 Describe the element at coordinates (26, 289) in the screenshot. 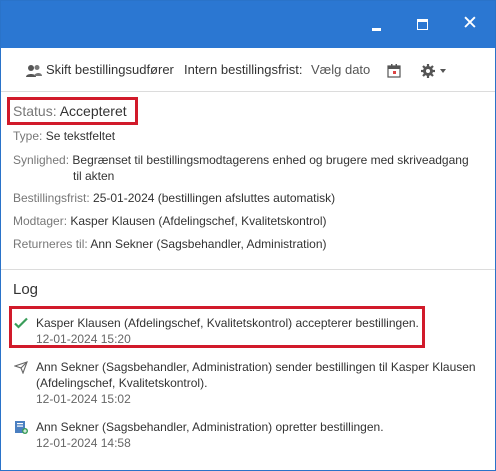

I see `log-title: Log` at that location.